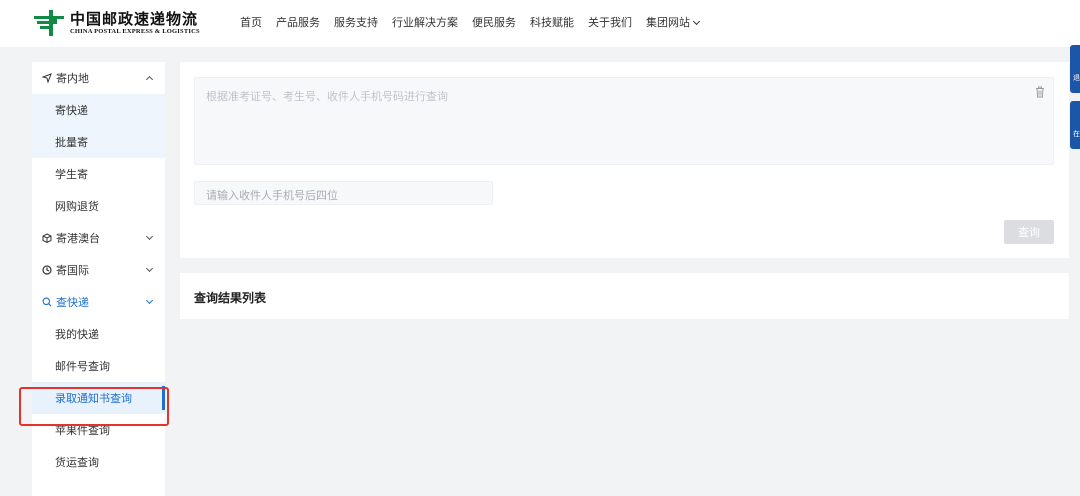  I want to click on nav-products: 产品服务, so click(298, 23).